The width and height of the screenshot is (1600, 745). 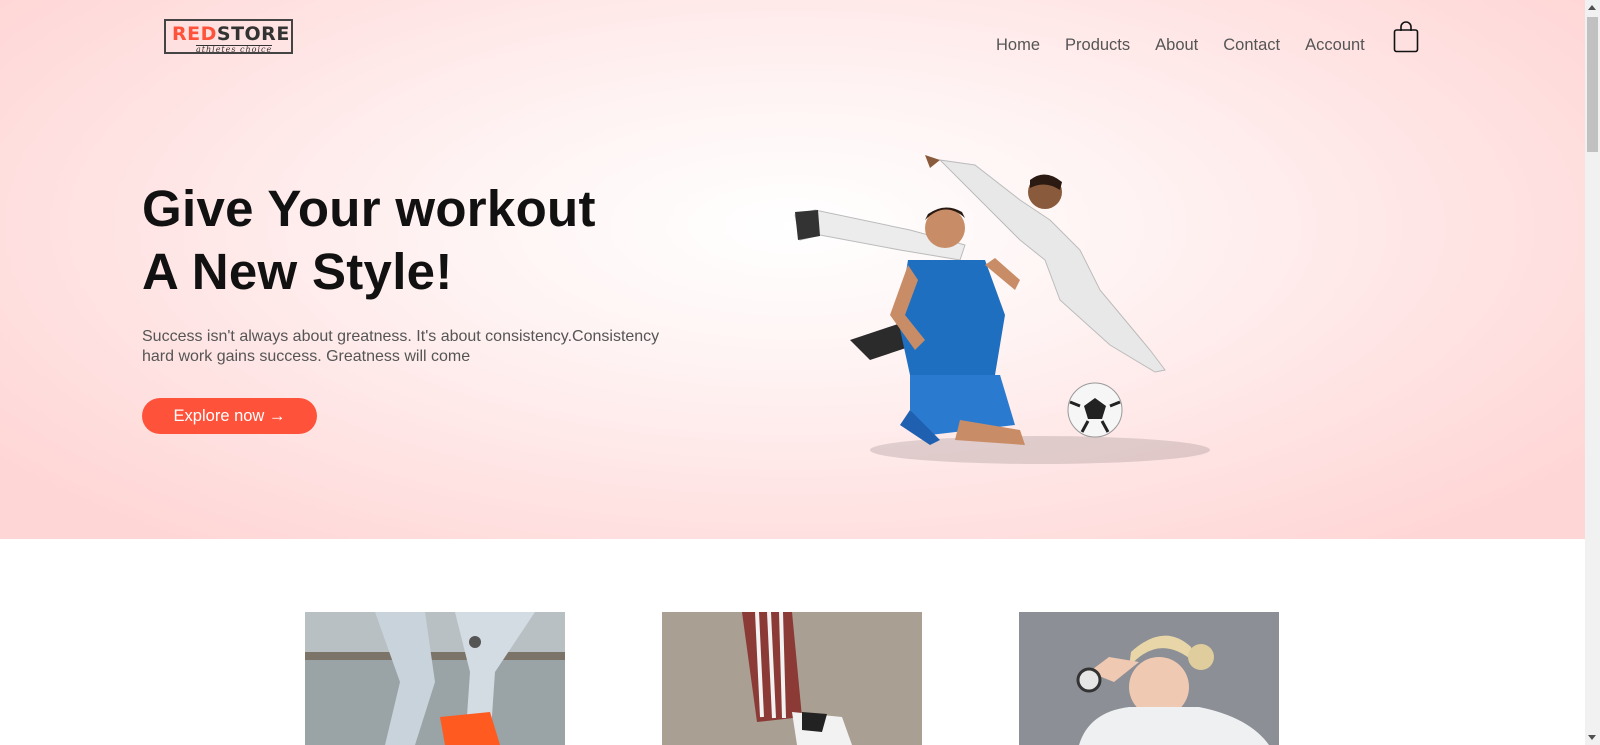 What do you see at coordinates (1592, 84) in the screenshot?
I see `scroll-thumb` at bounding box center [1592, 84].